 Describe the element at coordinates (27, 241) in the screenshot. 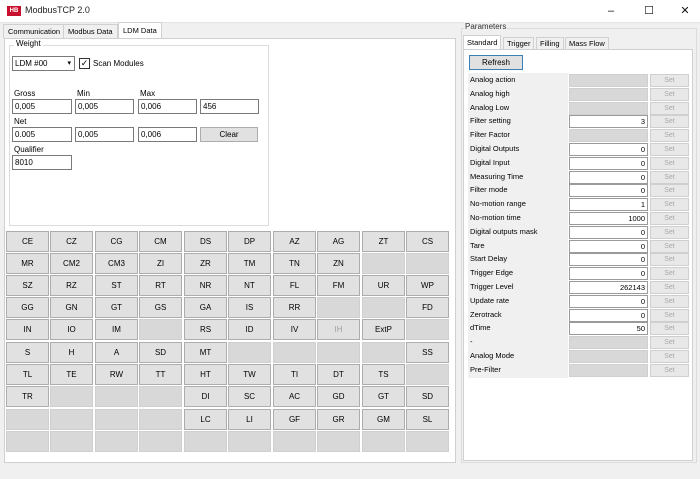

I see `command-button-ce: CE` at that location.